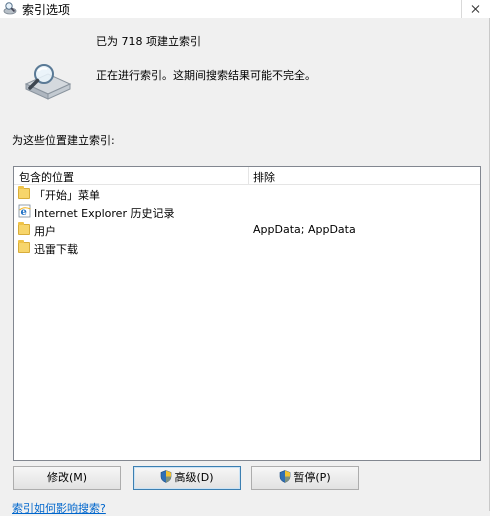  I want to click on pause-button: 暂停(P), so click(305, 478).